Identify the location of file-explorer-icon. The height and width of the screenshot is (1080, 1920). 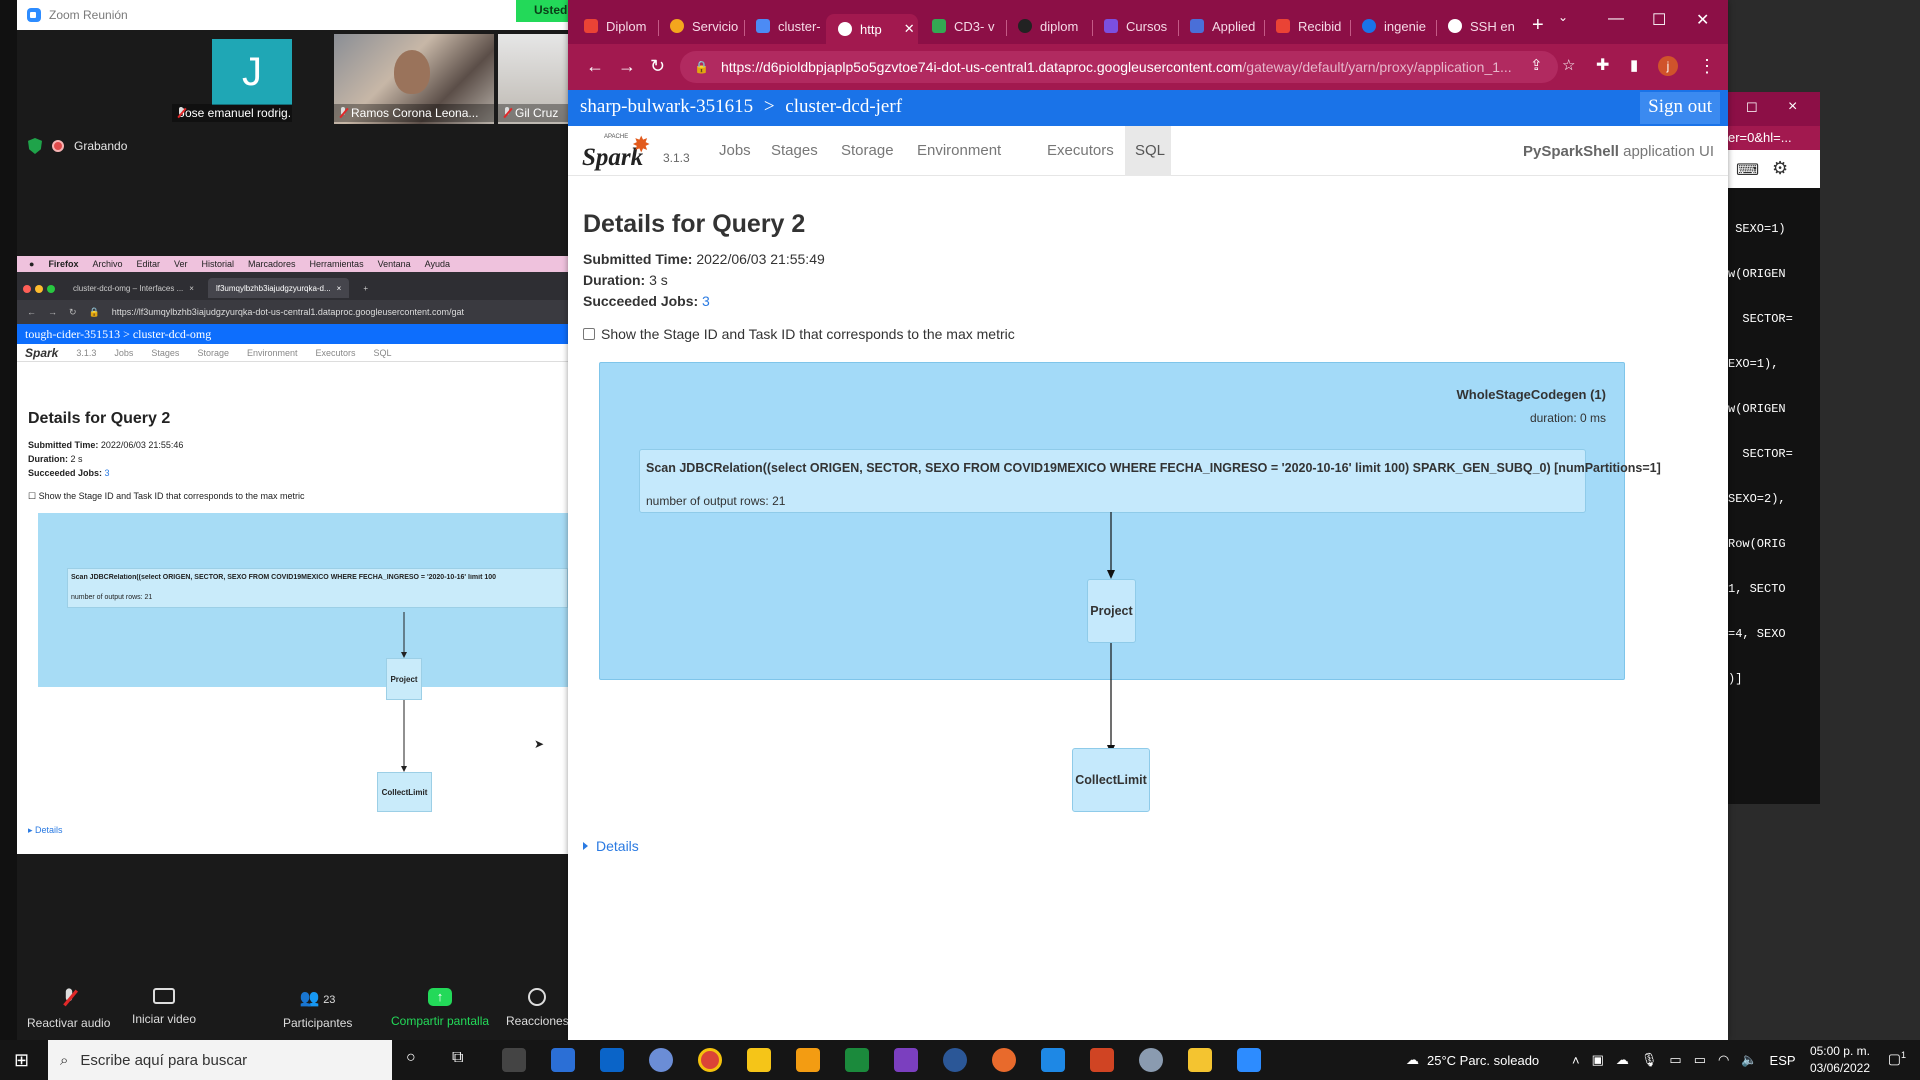
(1200, 1060).